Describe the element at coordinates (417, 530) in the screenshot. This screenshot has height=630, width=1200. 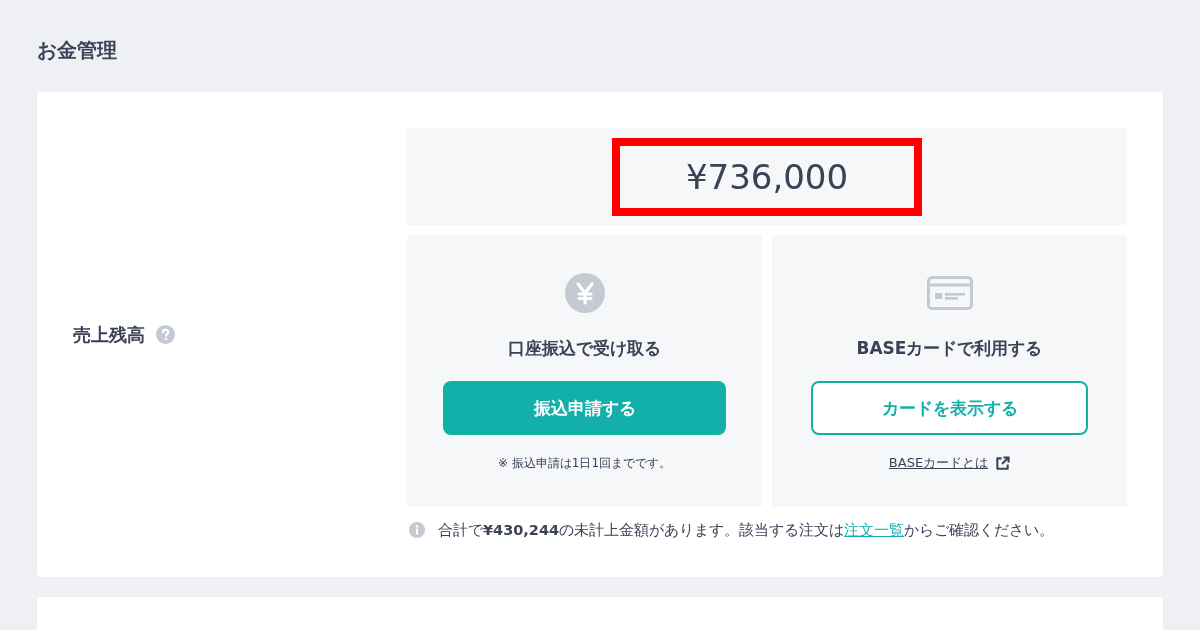
I see `info-icon` at that location.